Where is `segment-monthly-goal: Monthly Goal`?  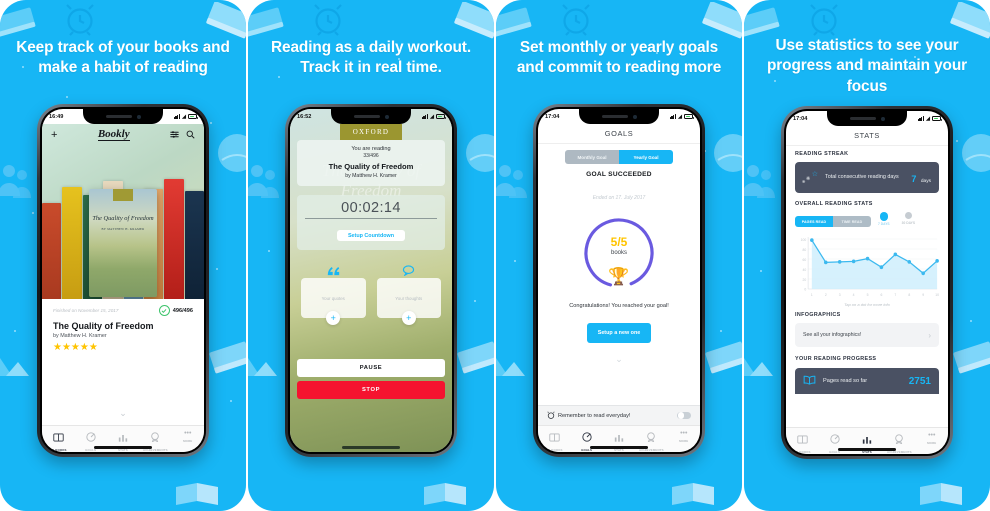
segment-monthly-goal: Monthly Goal is located at coordinates (592, 157).